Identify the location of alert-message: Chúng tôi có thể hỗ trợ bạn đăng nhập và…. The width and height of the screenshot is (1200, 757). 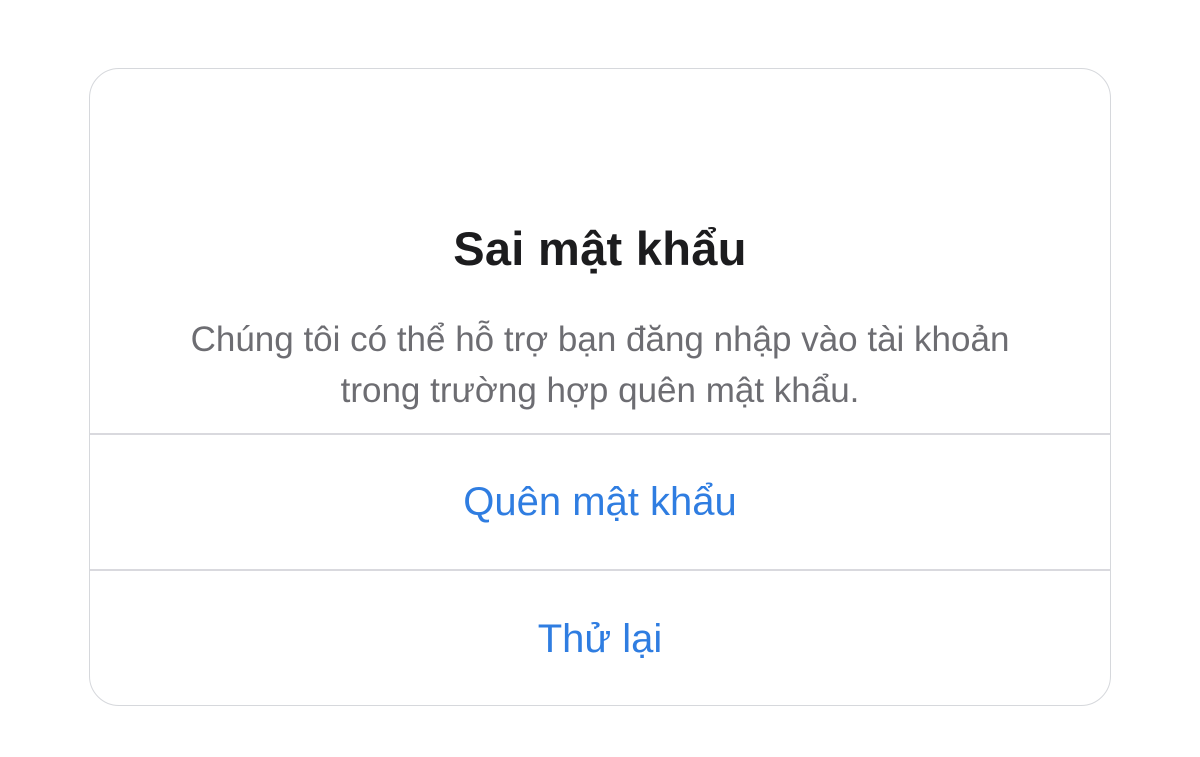
(600, 365).